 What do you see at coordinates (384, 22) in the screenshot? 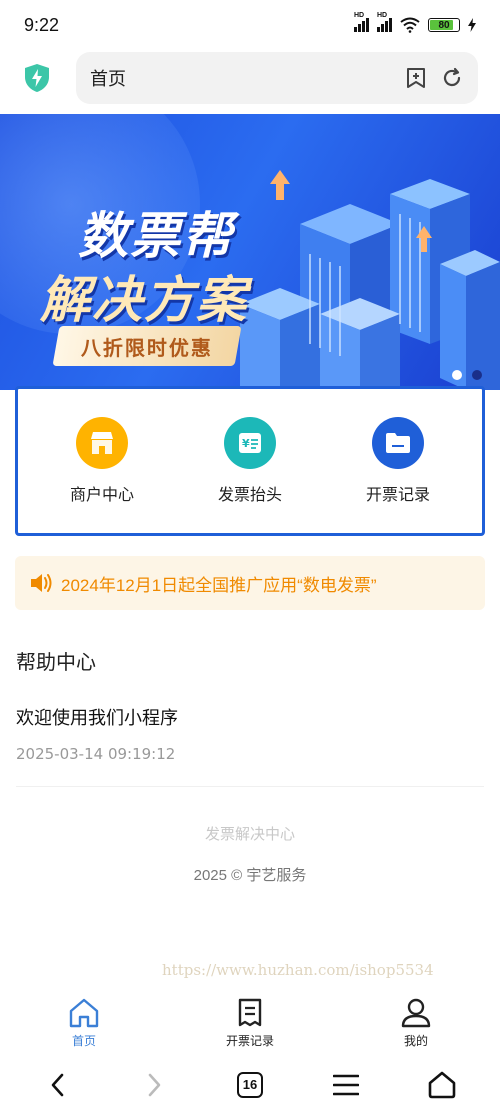
I see `signal-icon-2: HD` at bounding box center [384, 22].